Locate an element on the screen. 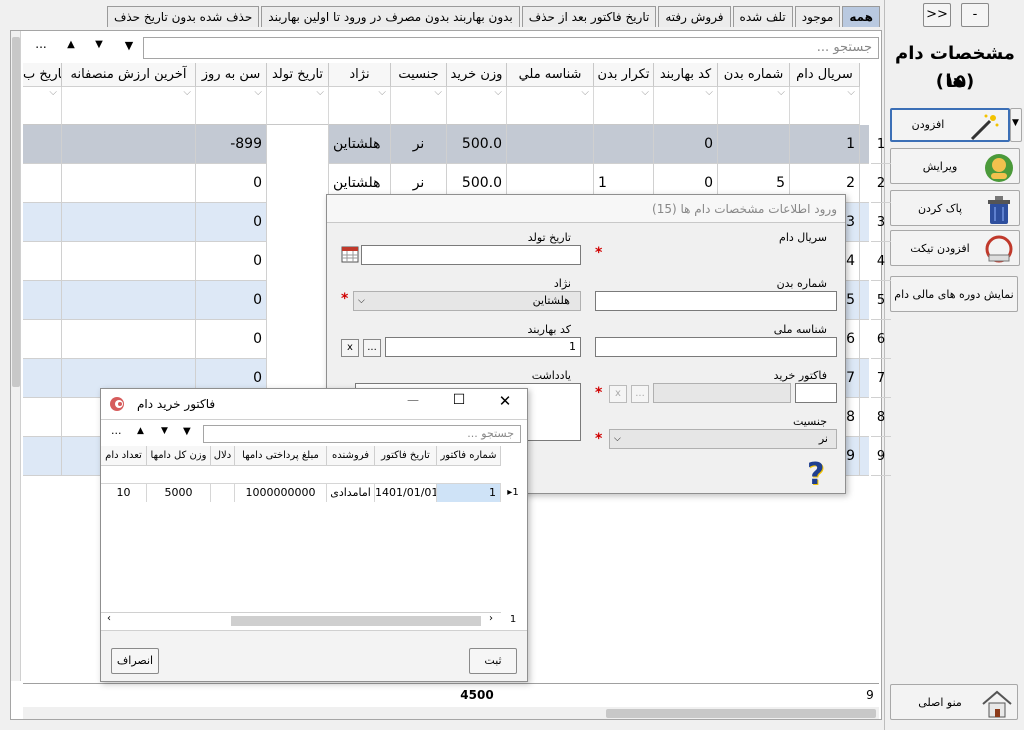  horizontal-scrollbar is located at coordinates (451, 713).